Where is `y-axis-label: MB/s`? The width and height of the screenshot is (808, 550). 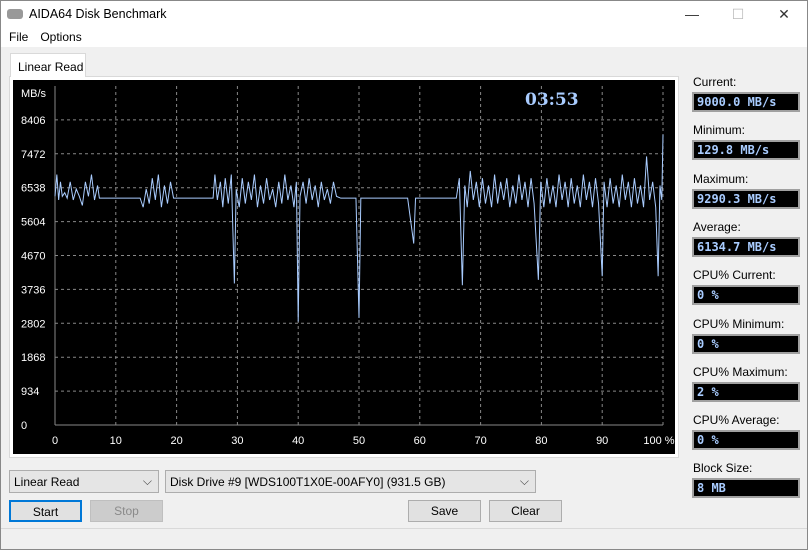 y-axis-label: MB/s is located at coordinates (34, 94).